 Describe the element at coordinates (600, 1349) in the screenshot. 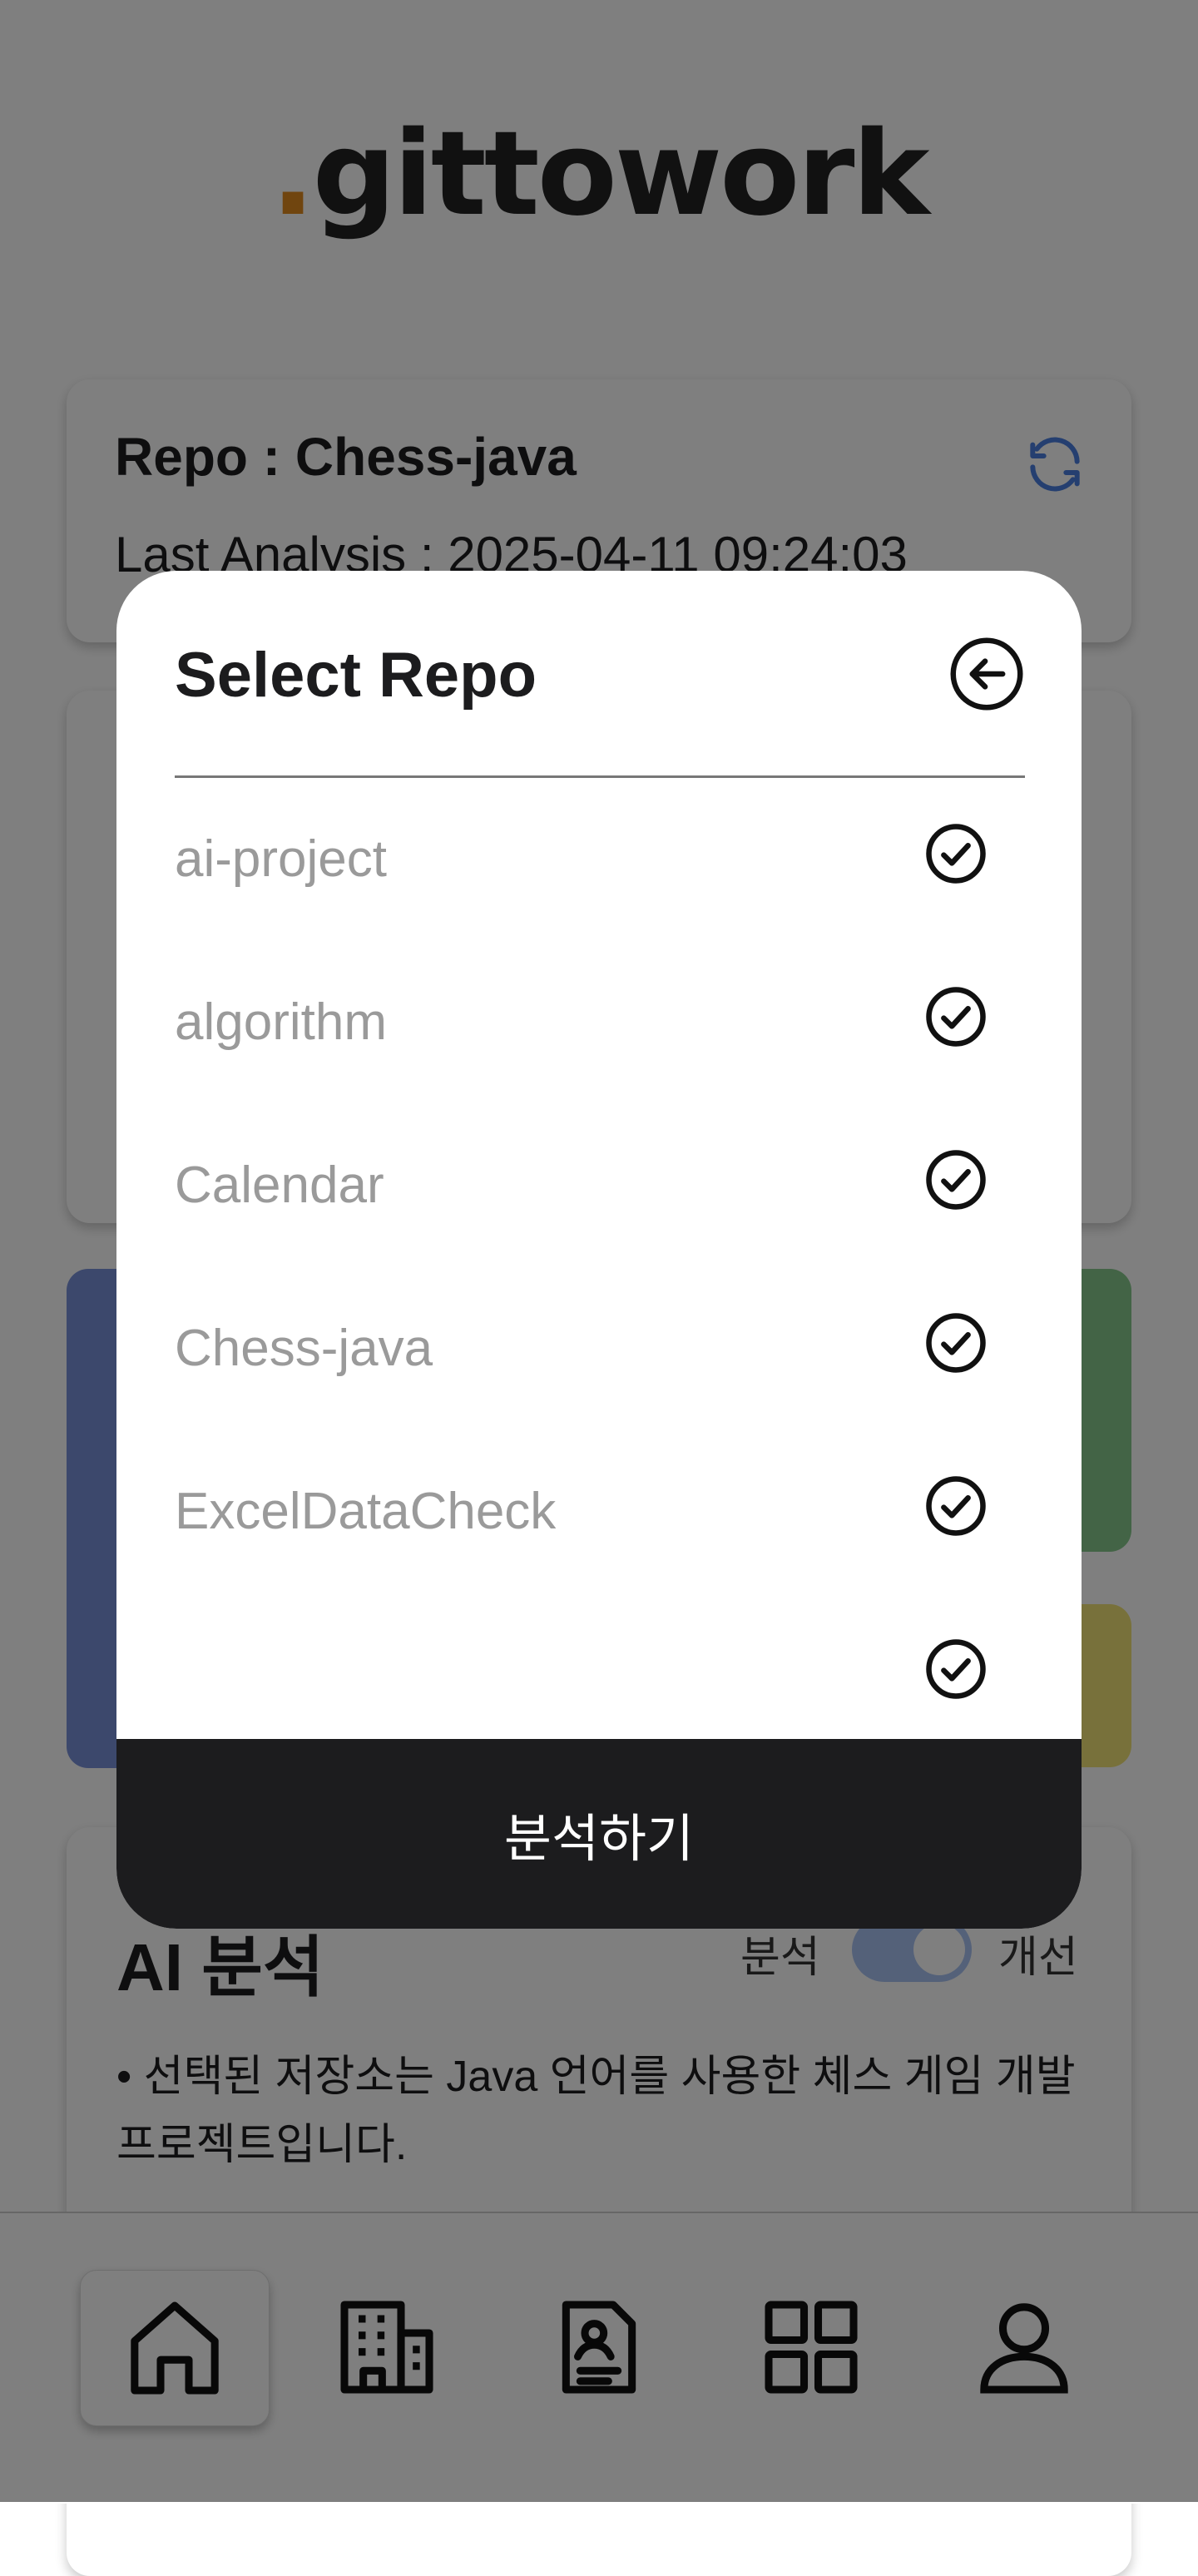

I see `repo-item: Chess-java` at that location.